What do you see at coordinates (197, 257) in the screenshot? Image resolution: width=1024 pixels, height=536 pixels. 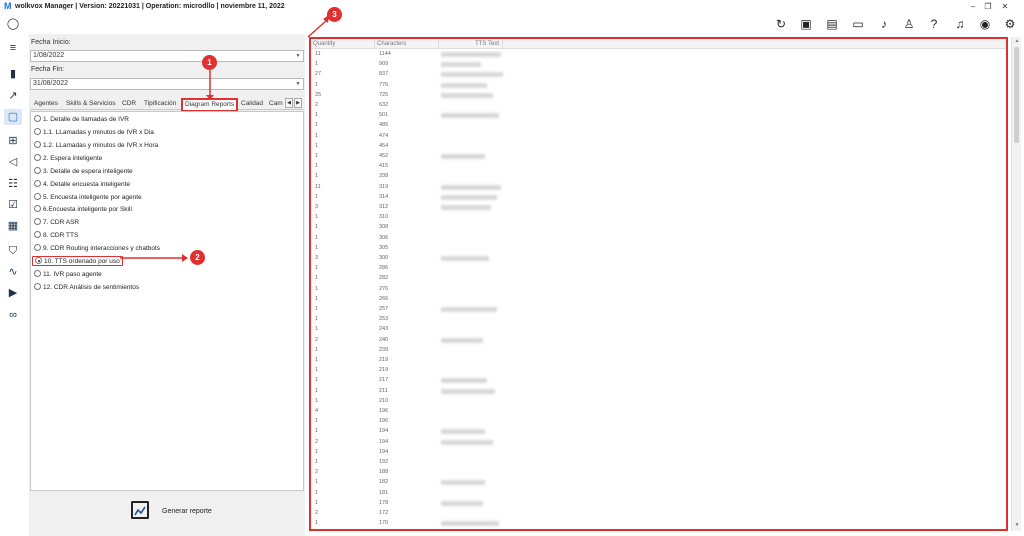 I see `annotation-badge-2: 2` at bounding box center [197, 257].